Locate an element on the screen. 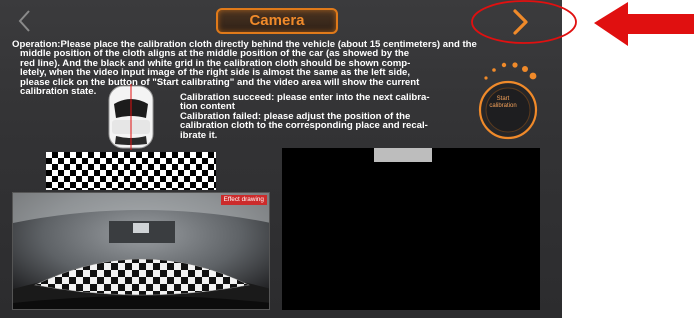 This screenshot has height=318, width=697. fail-line: ibrate it. is located at coordinates (199, 135).